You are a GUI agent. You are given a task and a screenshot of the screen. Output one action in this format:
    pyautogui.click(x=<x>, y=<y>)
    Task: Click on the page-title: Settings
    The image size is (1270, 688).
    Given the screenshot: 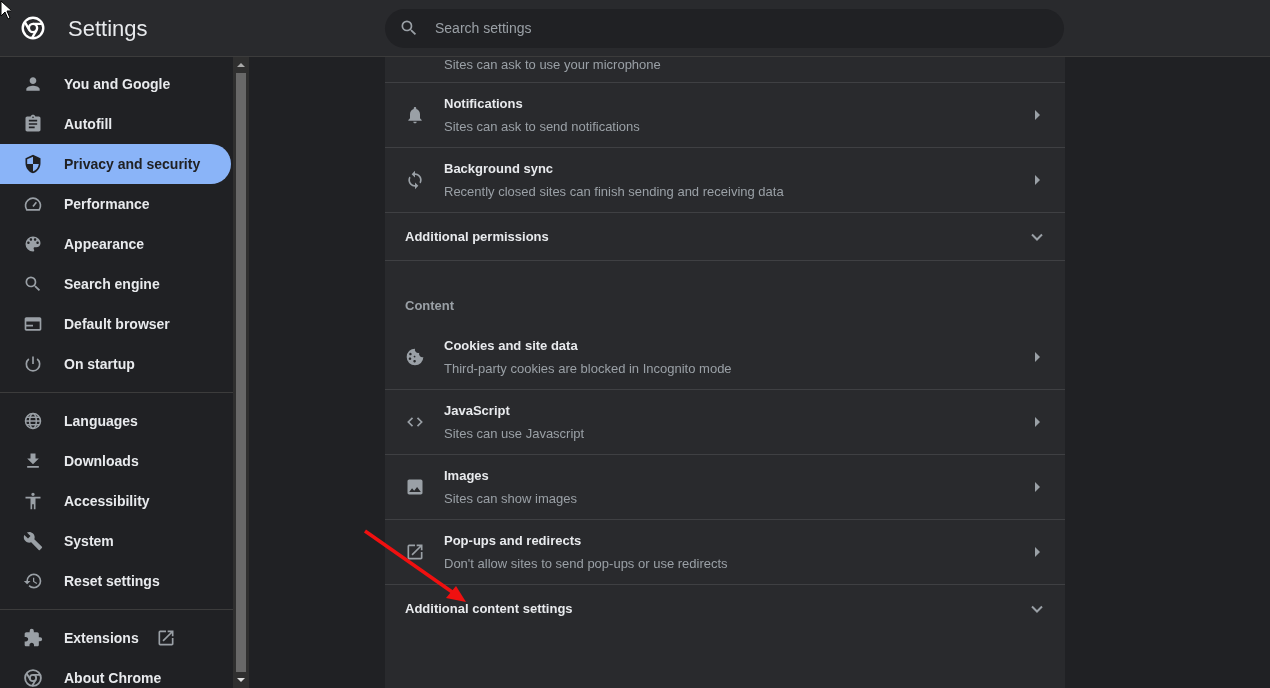 What is the action you would take?
    pyautogui.click(x=108, y=28)
    